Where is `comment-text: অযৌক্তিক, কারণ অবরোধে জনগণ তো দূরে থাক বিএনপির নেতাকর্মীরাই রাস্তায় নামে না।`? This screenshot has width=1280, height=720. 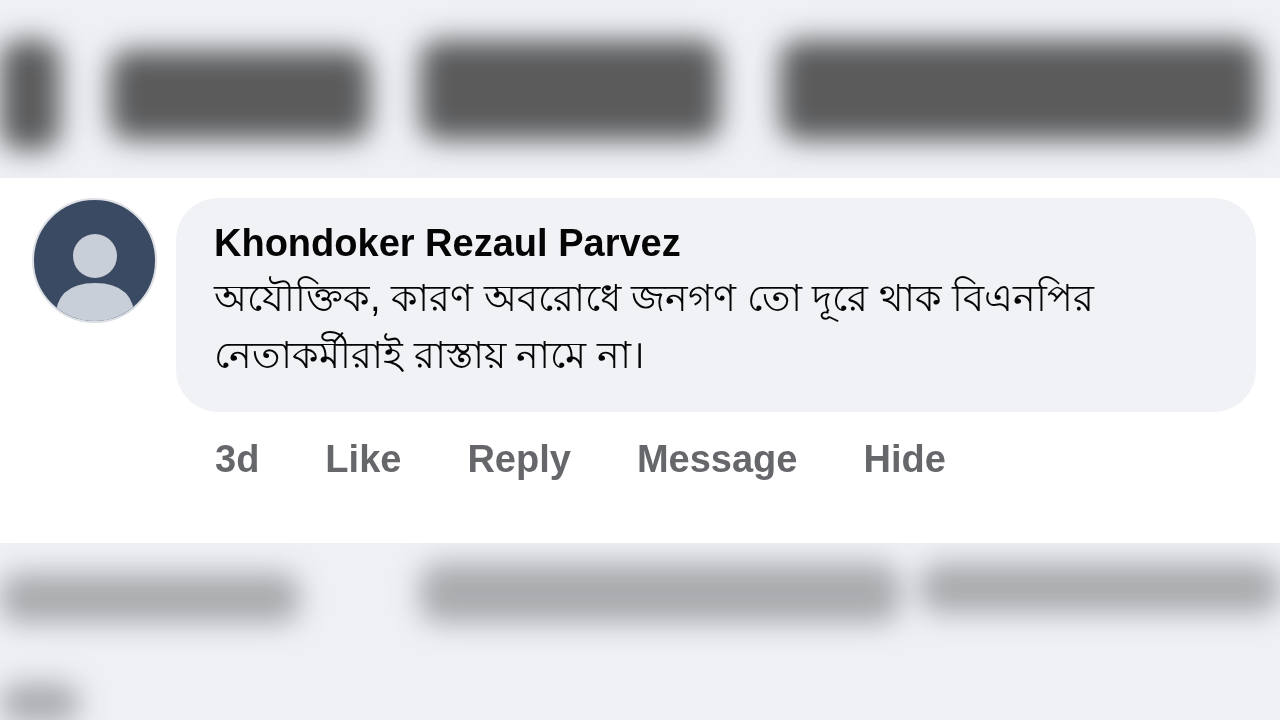 comment-text: অযৌক্তিক, কারণ অবরোধে জনগণ তো দূরে থাক বিএনপির নেতাকর্মীরাই রাস্তায় নামে না। is located at coordinates (655, 326).